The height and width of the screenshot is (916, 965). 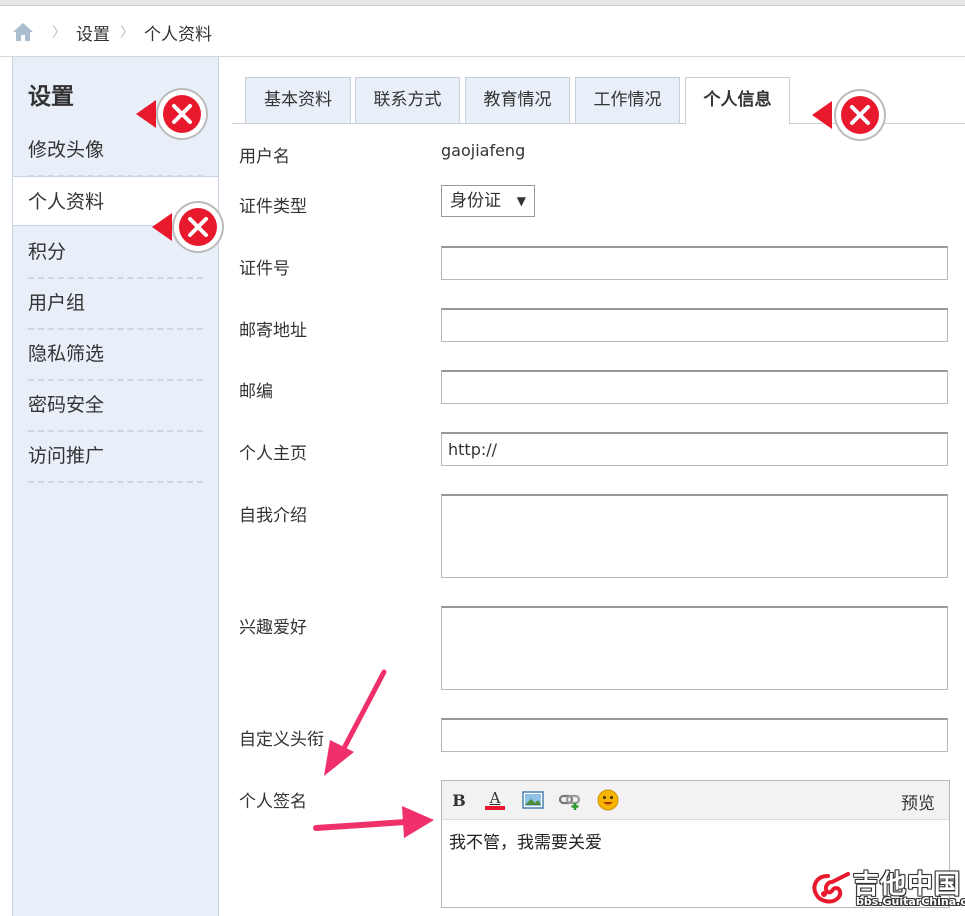 I want to click on breadcrumb: 〉 设置 〉 个人资料, so click(x=112, y=32).